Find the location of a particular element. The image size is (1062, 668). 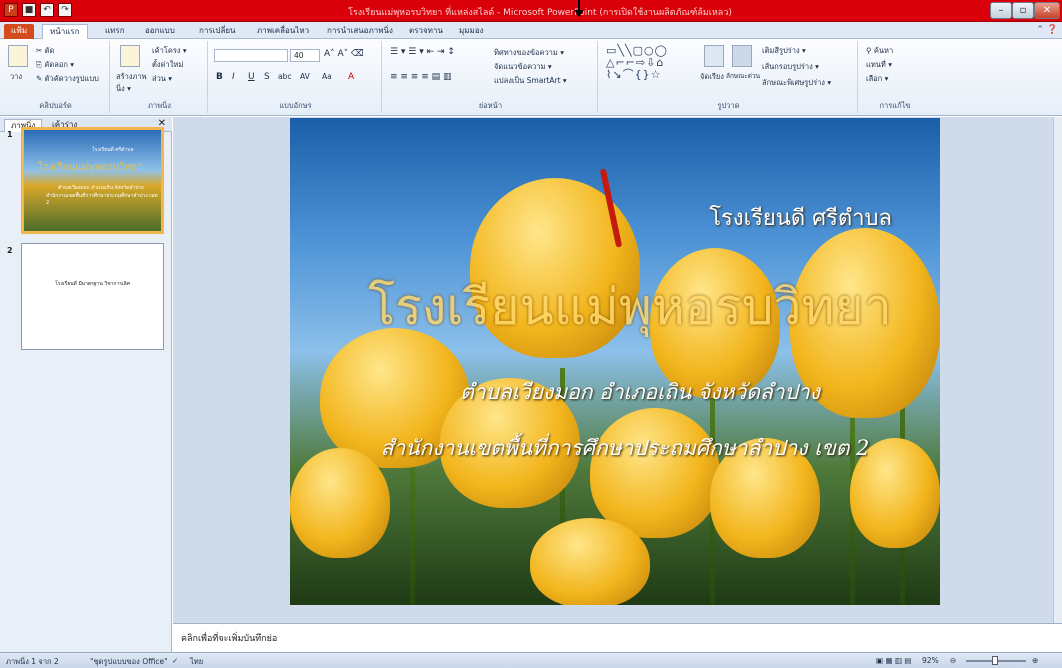

shapes-gallery: ▭╲╲▢○◯ △⌐⌐⇨⇩⌂ ⌇↘⌒{}☆ is located at coordinates (637, 63).